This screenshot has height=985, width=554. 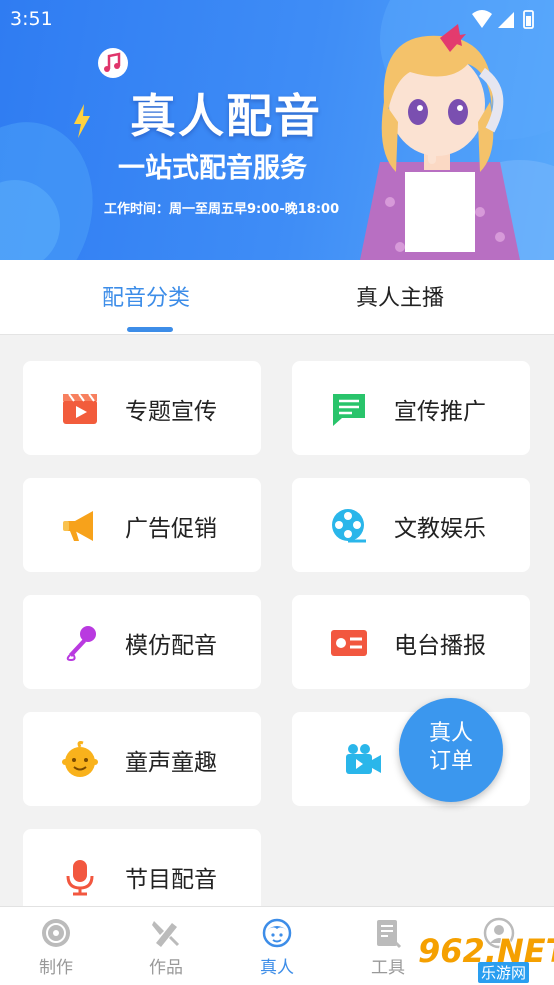 What do you see at coordinates (486, 957) in the screenshot?
I see `site-watermark: 962.NET 乐游网` at bounding box center [486, 957].